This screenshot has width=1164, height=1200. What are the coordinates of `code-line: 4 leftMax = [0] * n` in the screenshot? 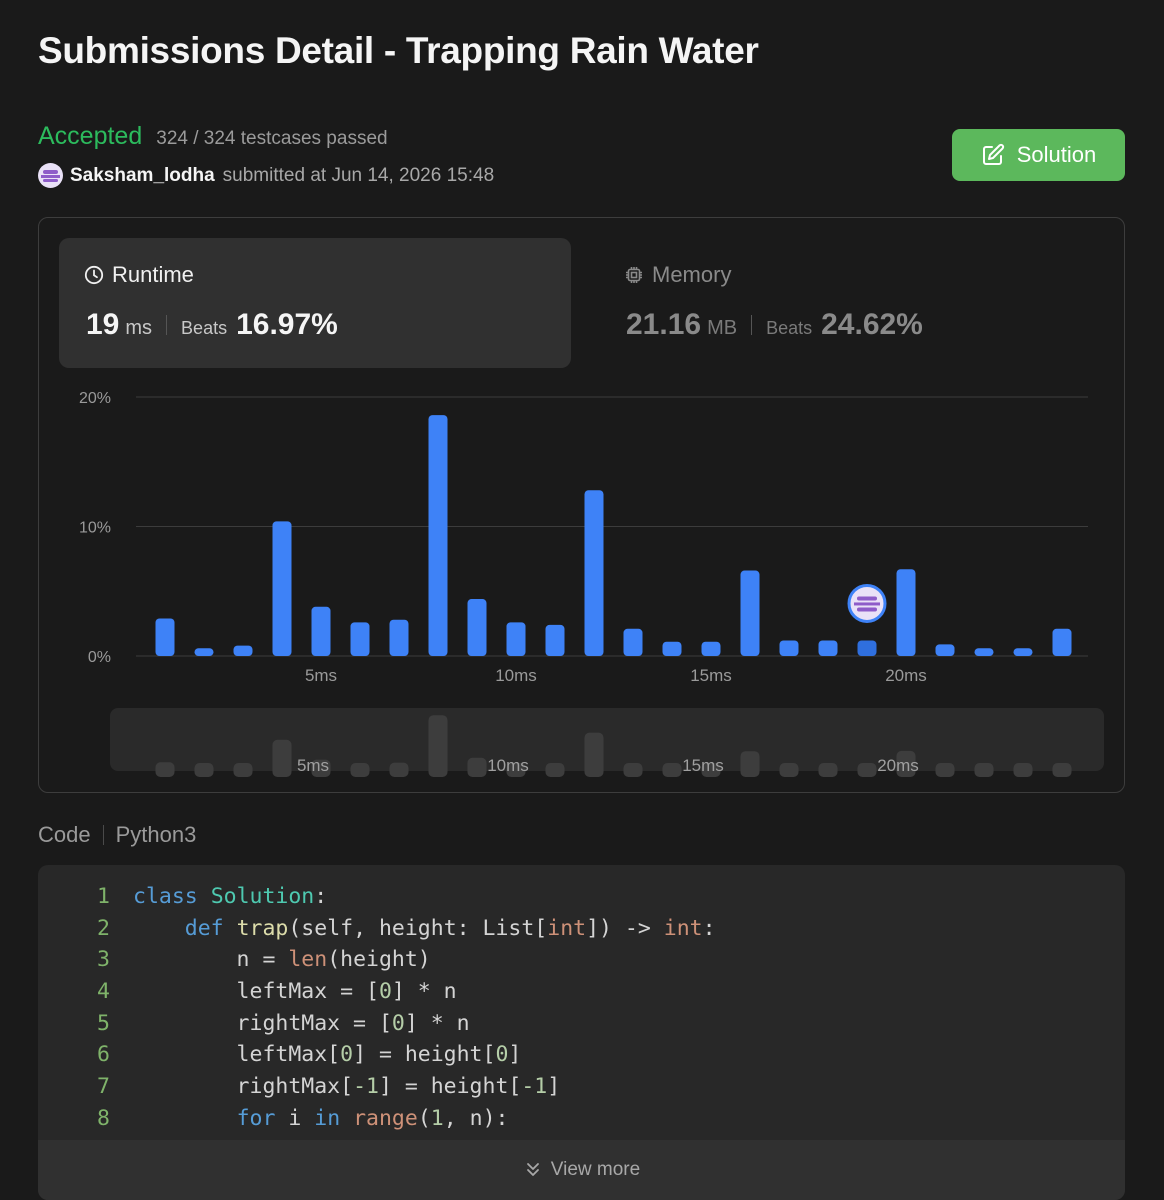 It's located at (377, 995).